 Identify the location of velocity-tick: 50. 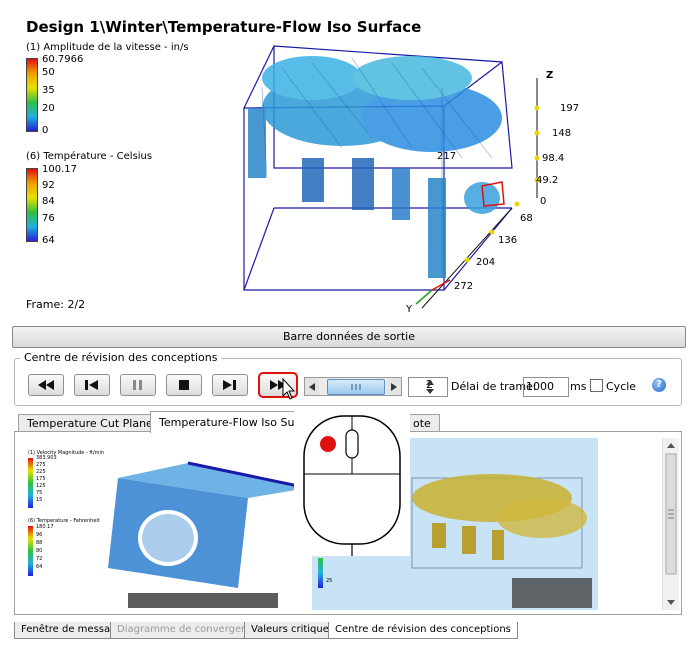
(48, 72).